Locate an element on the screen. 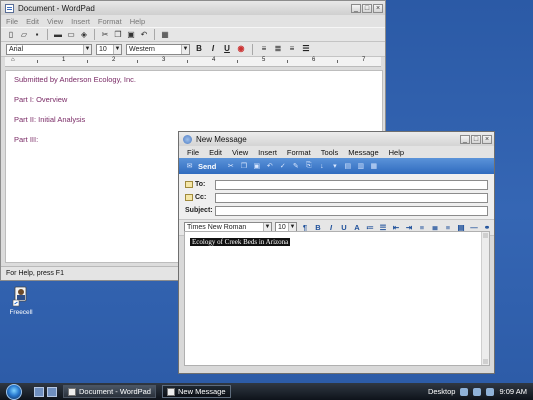  clock: 9:09 AM is located at coordinates (513, 391).